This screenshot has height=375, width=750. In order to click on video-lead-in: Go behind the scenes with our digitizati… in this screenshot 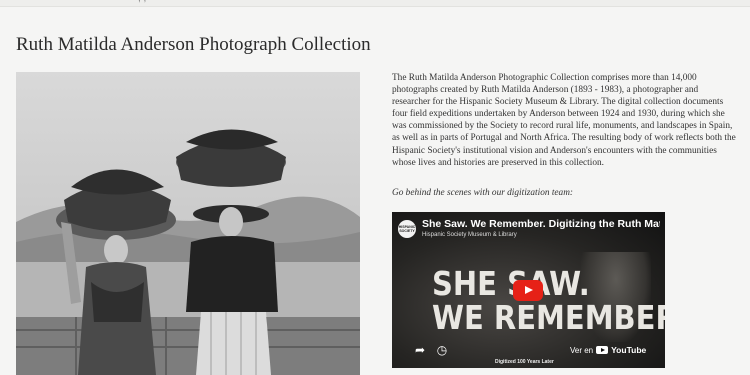, I will do `click(483, 193)`.